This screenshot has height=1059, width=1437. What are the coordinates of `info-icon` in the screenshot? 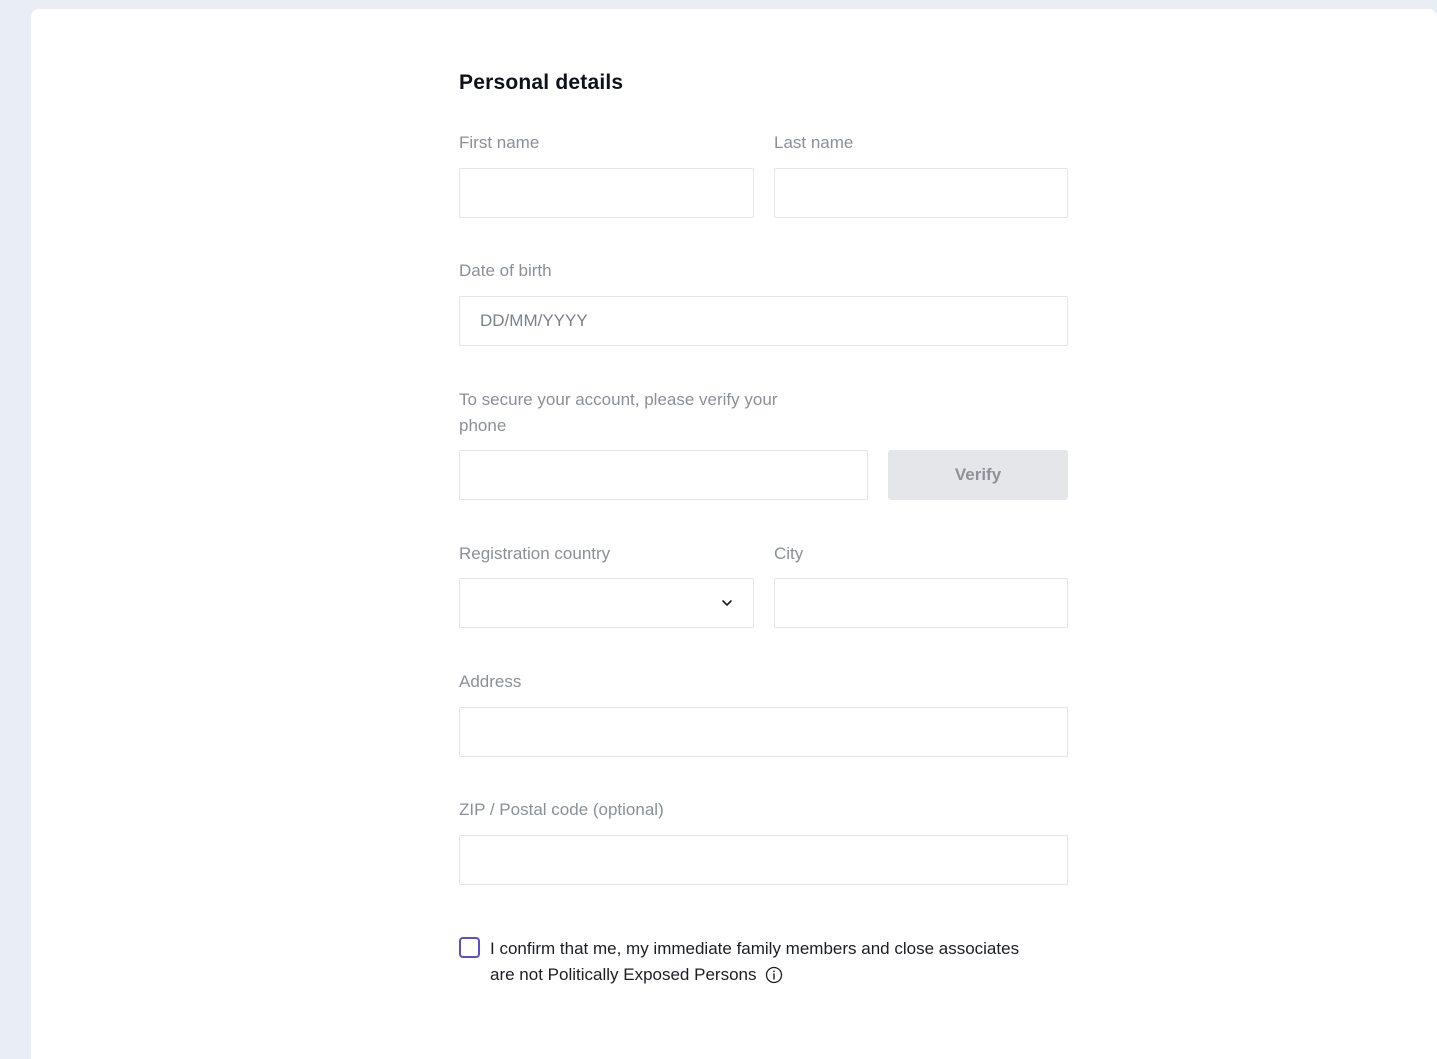 It's located at (774, 975).